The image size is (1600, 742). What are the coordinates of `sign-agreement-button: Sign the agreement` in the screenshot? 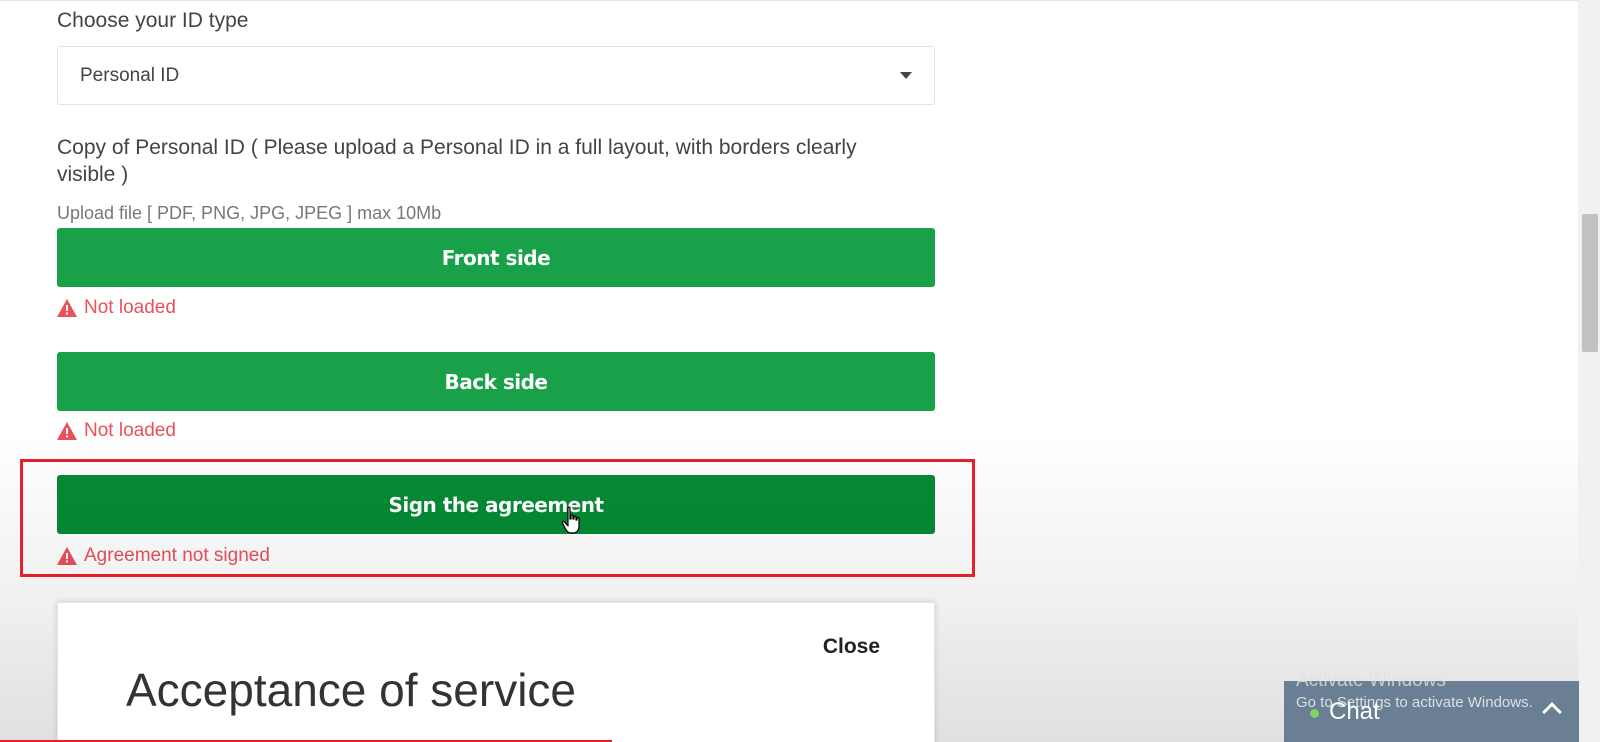 It's located at (496, 504).